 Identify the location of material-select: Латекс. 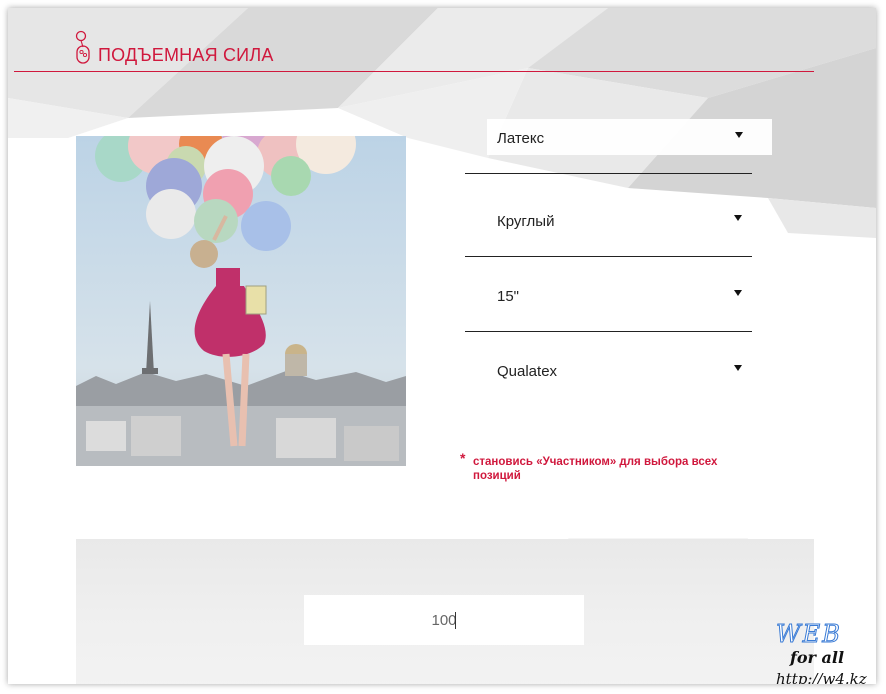
(629, 137).